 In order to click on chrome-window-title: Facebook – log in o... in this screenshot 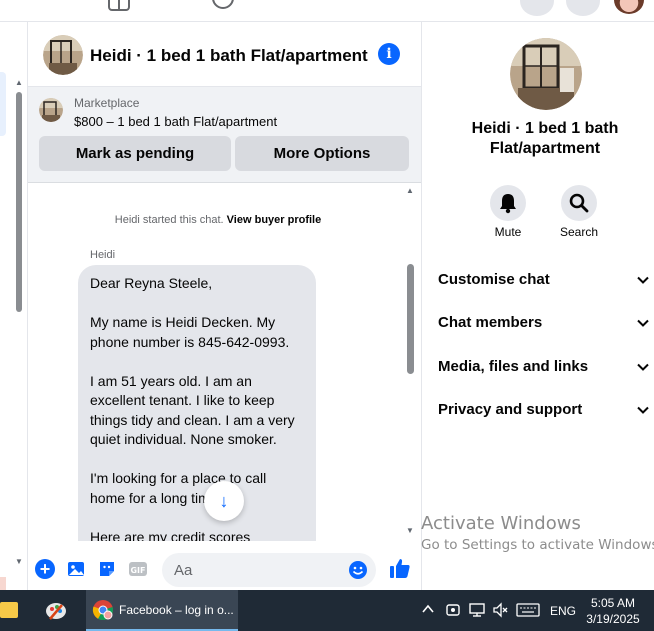, I will do `click(176, 610)`.